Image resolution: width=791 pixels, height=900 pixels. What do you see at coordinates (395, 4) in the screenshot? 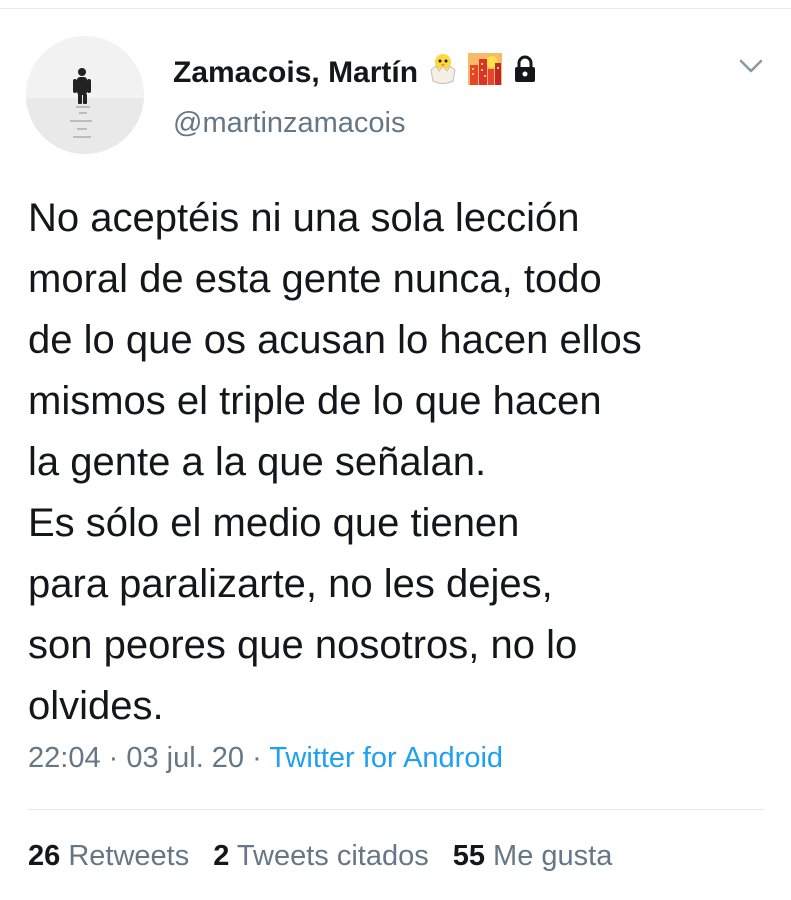
I see `top-divider` at bounding box center [395, 4].